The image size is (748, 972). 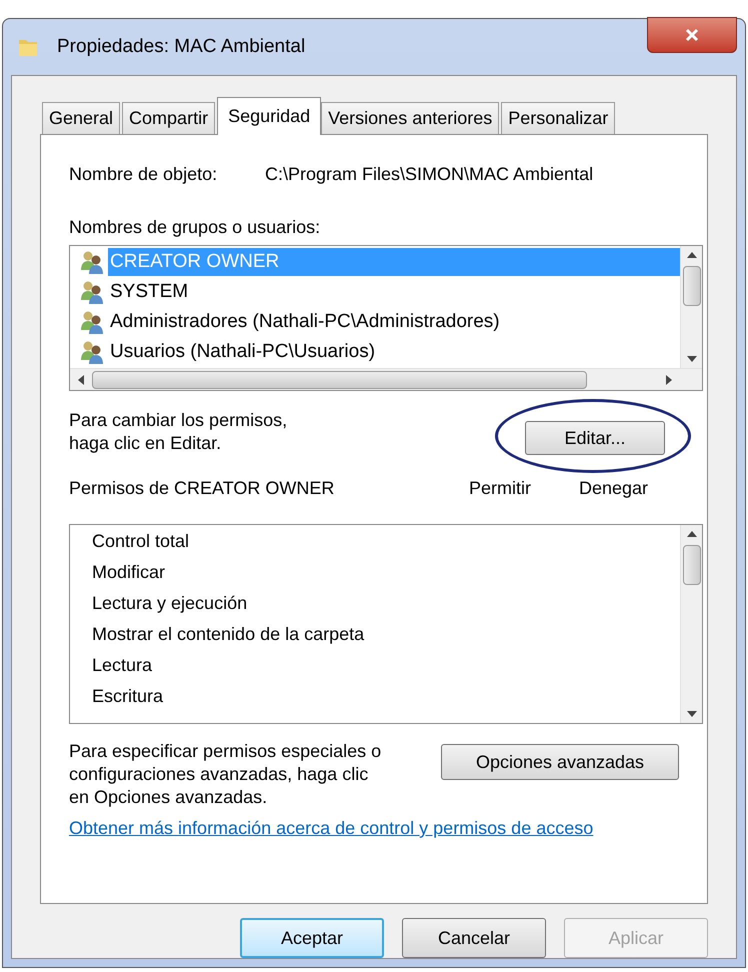 I want to click on advanced-hint-text: Para especificar permisos especiales o, so click(x=225, y=751).